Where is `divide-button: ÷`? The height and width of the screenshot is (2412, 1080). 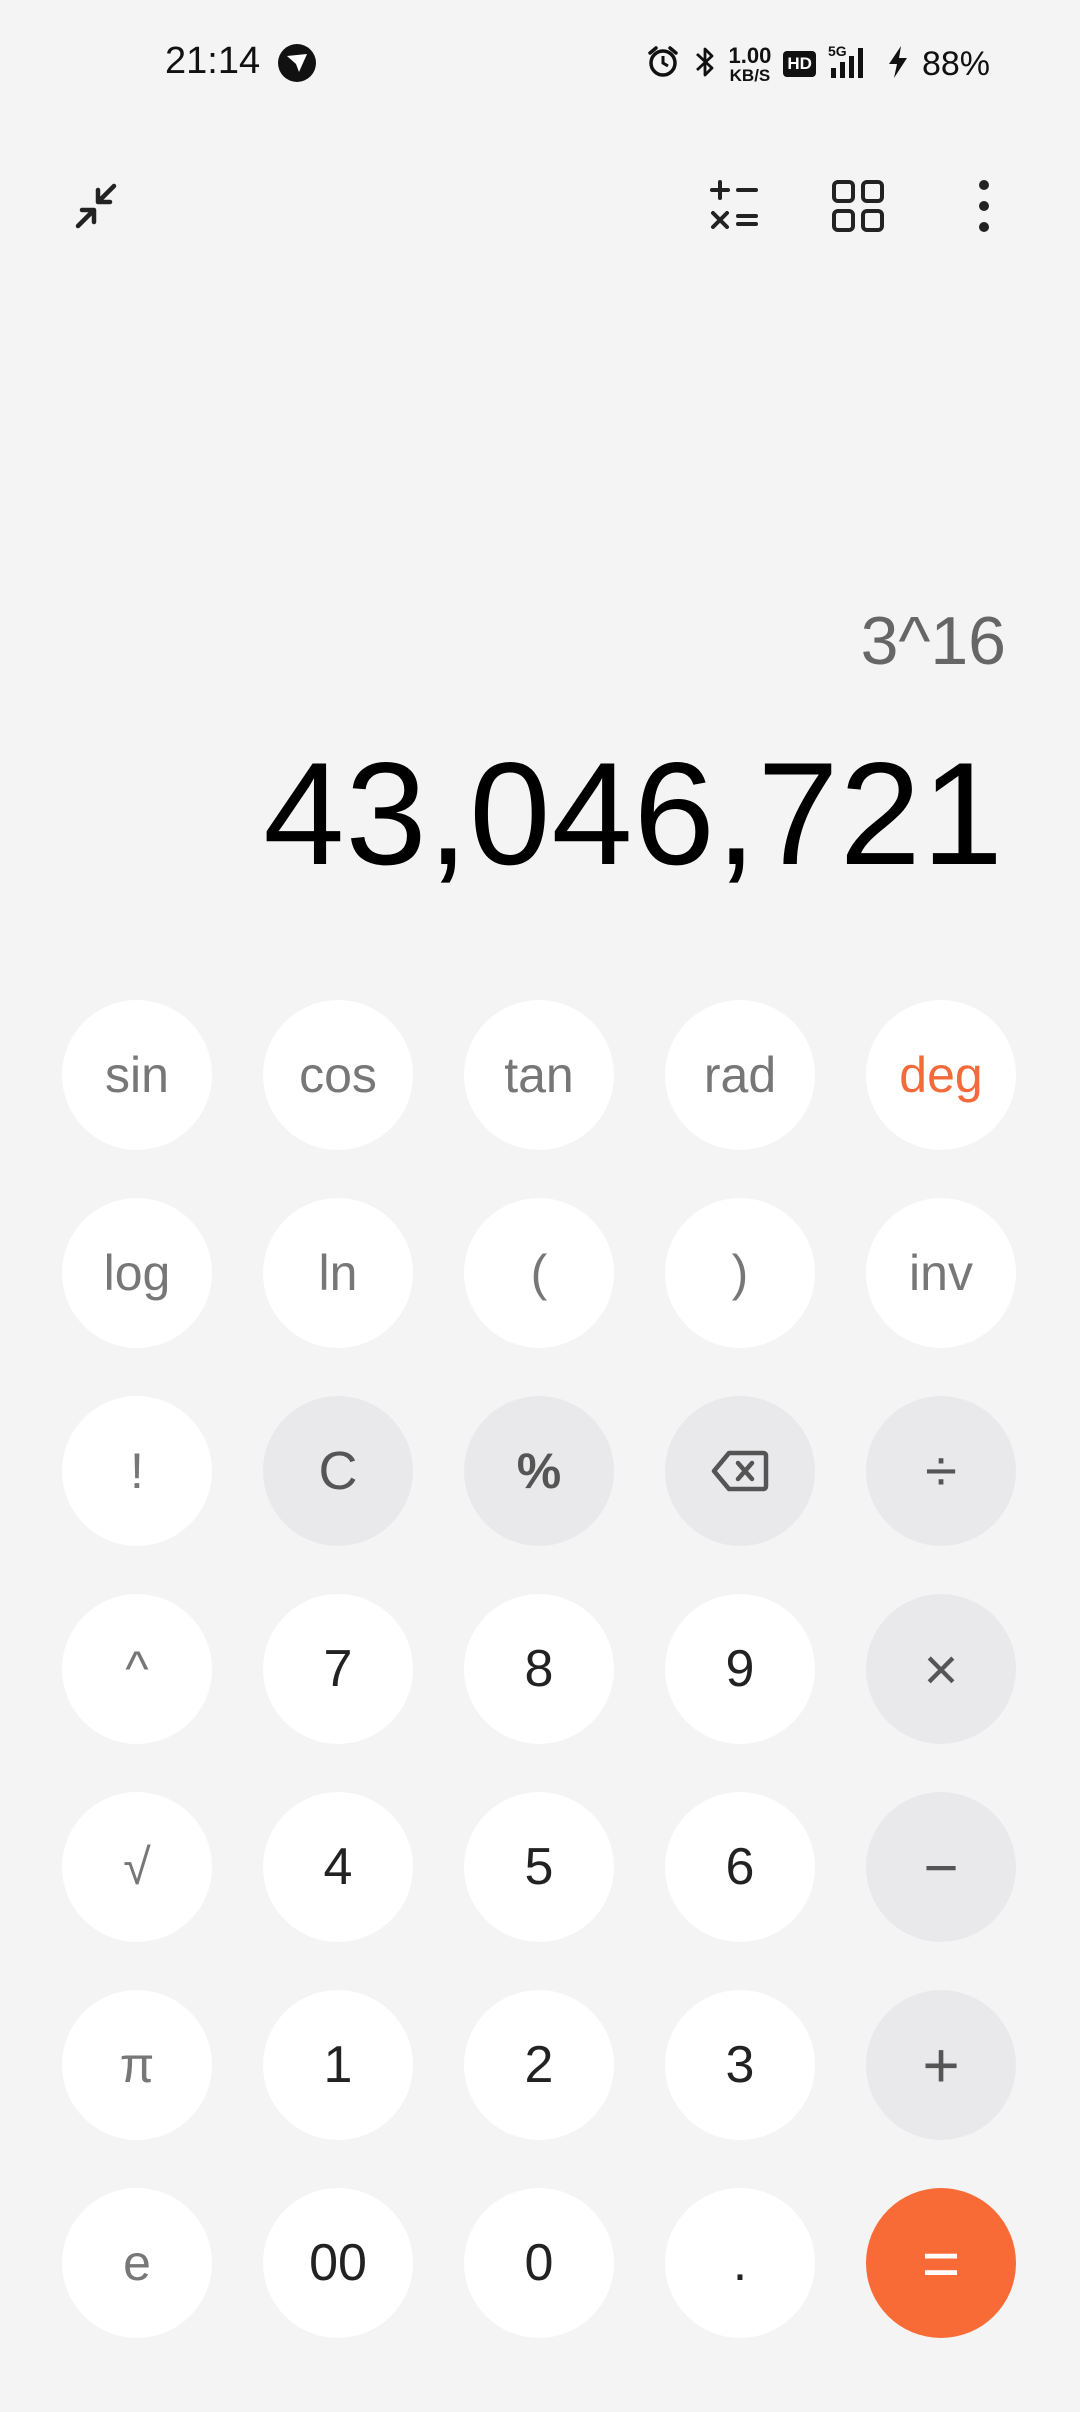 divide-button: ÷ is located at coordinates (941, 1471).